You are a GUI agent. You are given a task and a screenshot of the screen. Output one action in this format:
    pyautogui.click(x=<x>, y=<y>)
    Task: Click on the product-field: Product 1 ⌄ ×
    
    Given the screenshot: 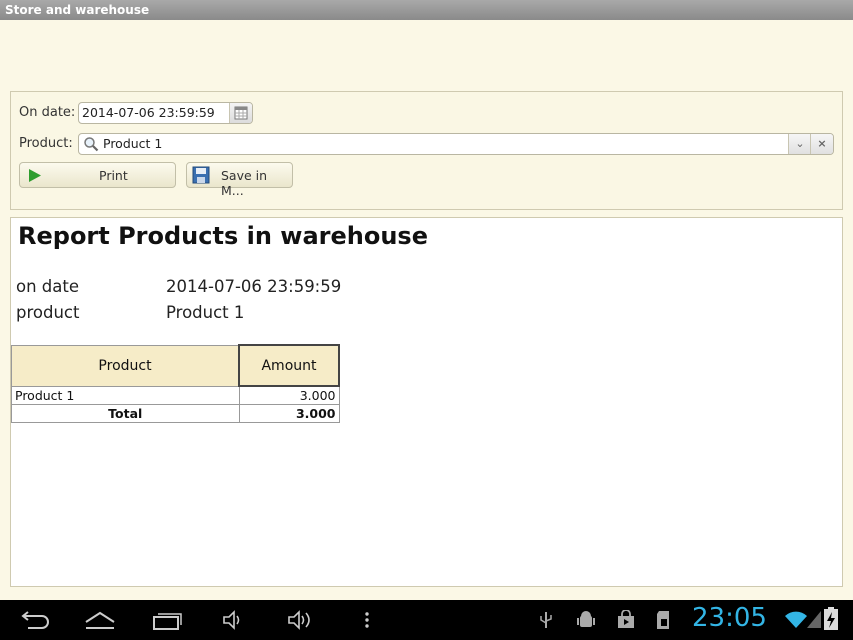 What is the action you would take?
    pyautogui.click(x=456, y=144)
    